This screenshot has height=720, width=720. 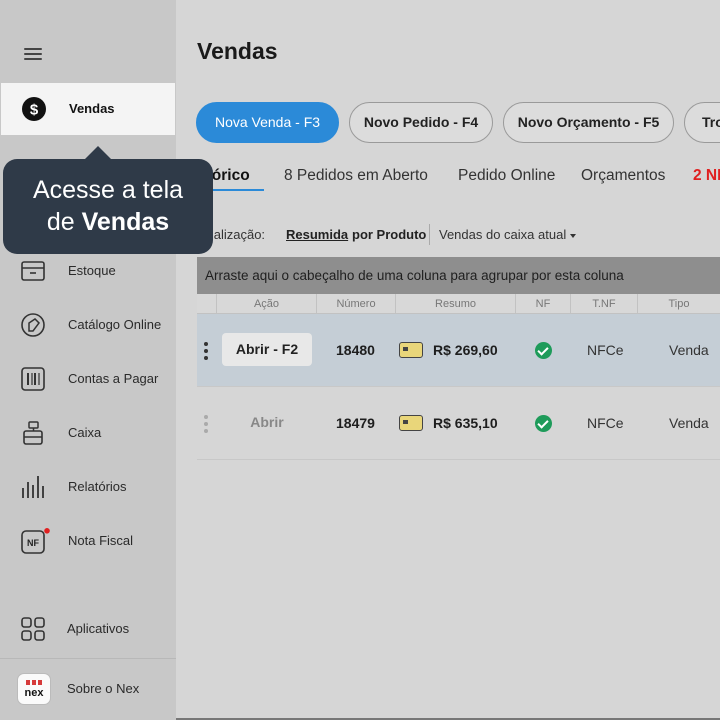 I want to click on cash-register-icon, so click(x=33, y=433).